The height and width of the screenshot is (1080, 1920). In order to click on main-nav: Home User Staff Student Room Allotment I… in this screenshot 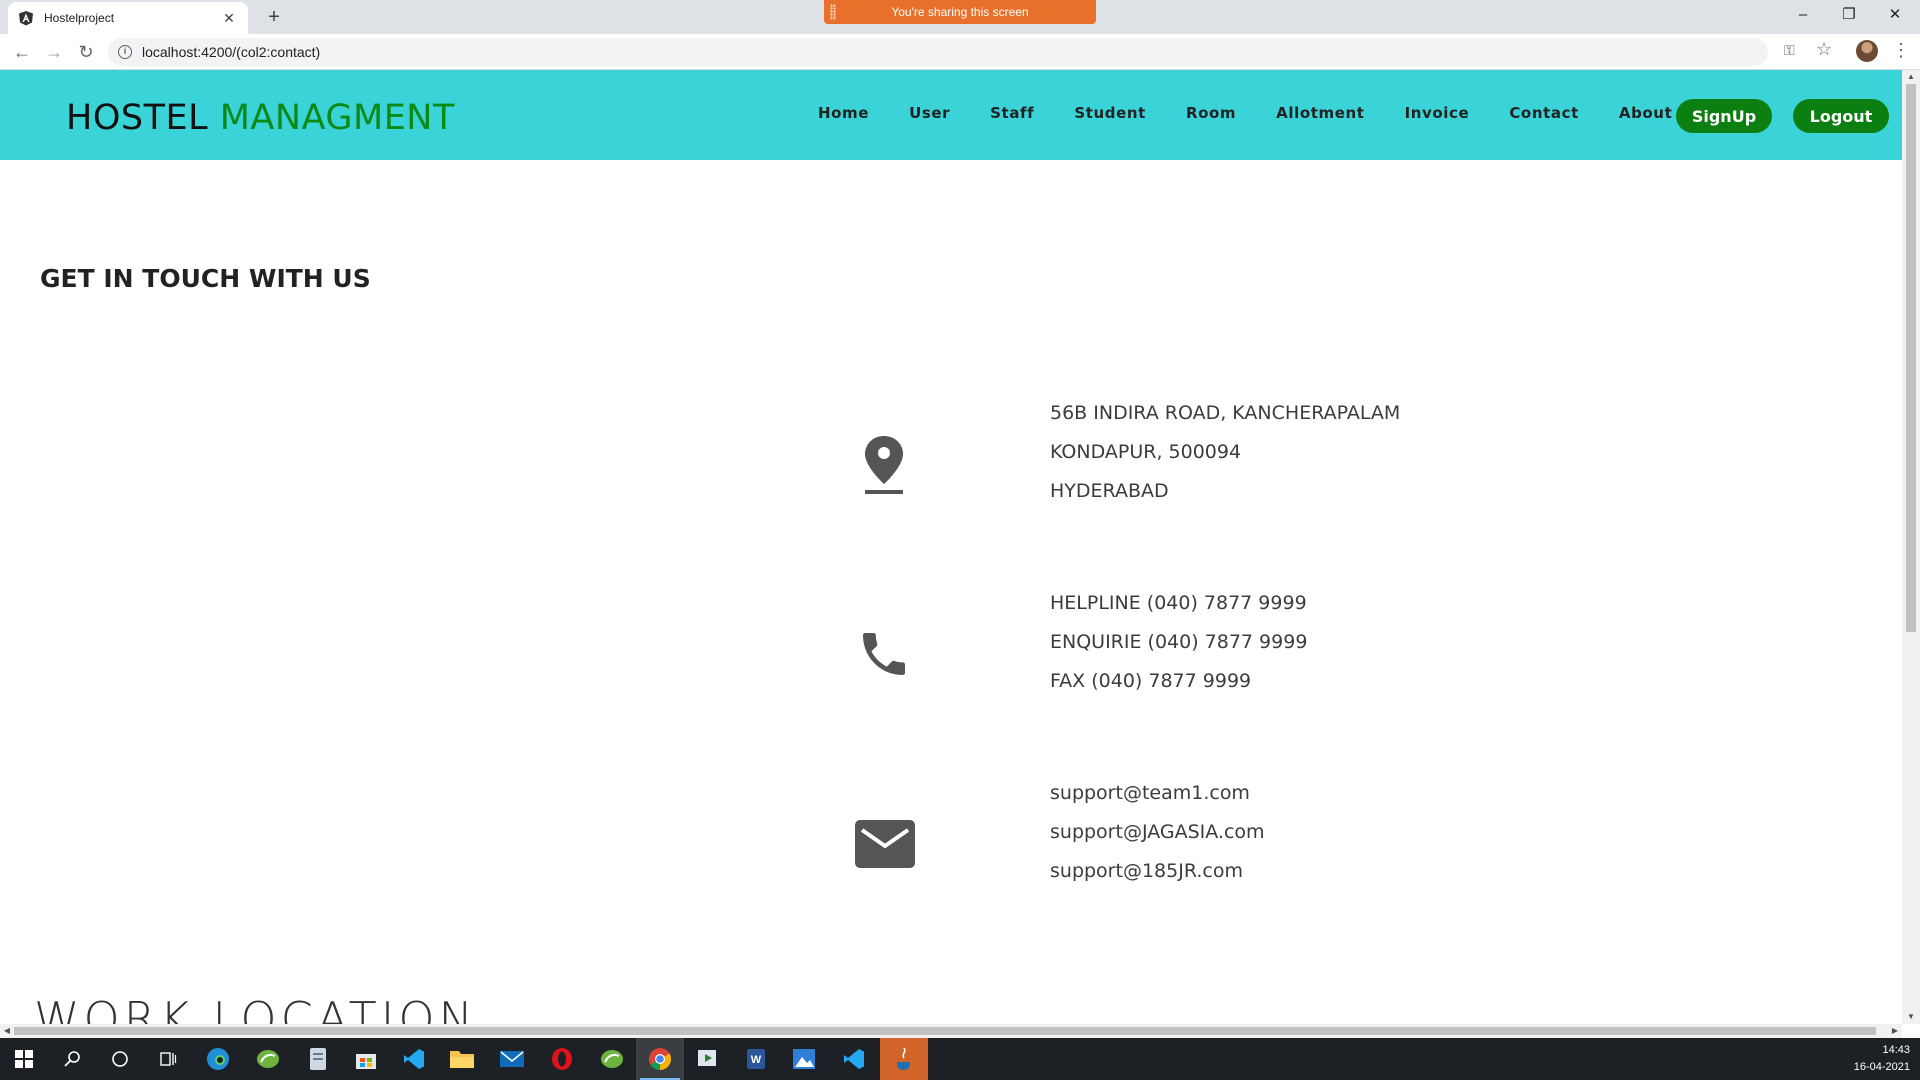, I will do `click(1265, 113)`.